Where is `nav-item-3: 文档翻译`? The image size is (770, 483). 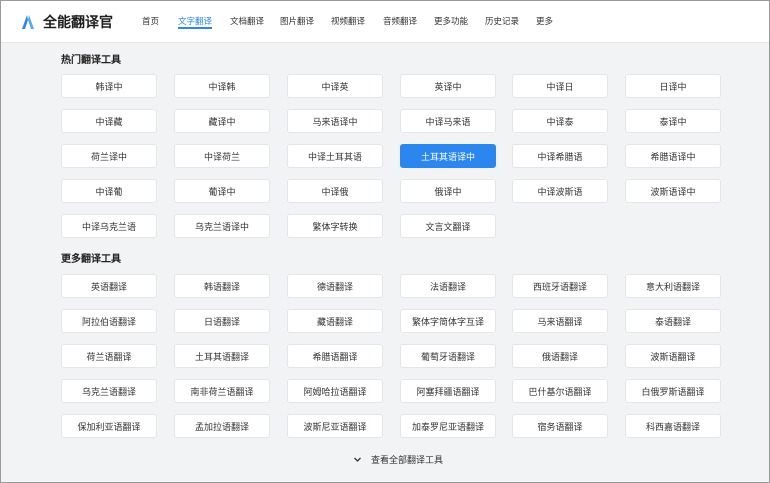 nav-item-3: 文档翻译 is located at coordinates (247, 21).